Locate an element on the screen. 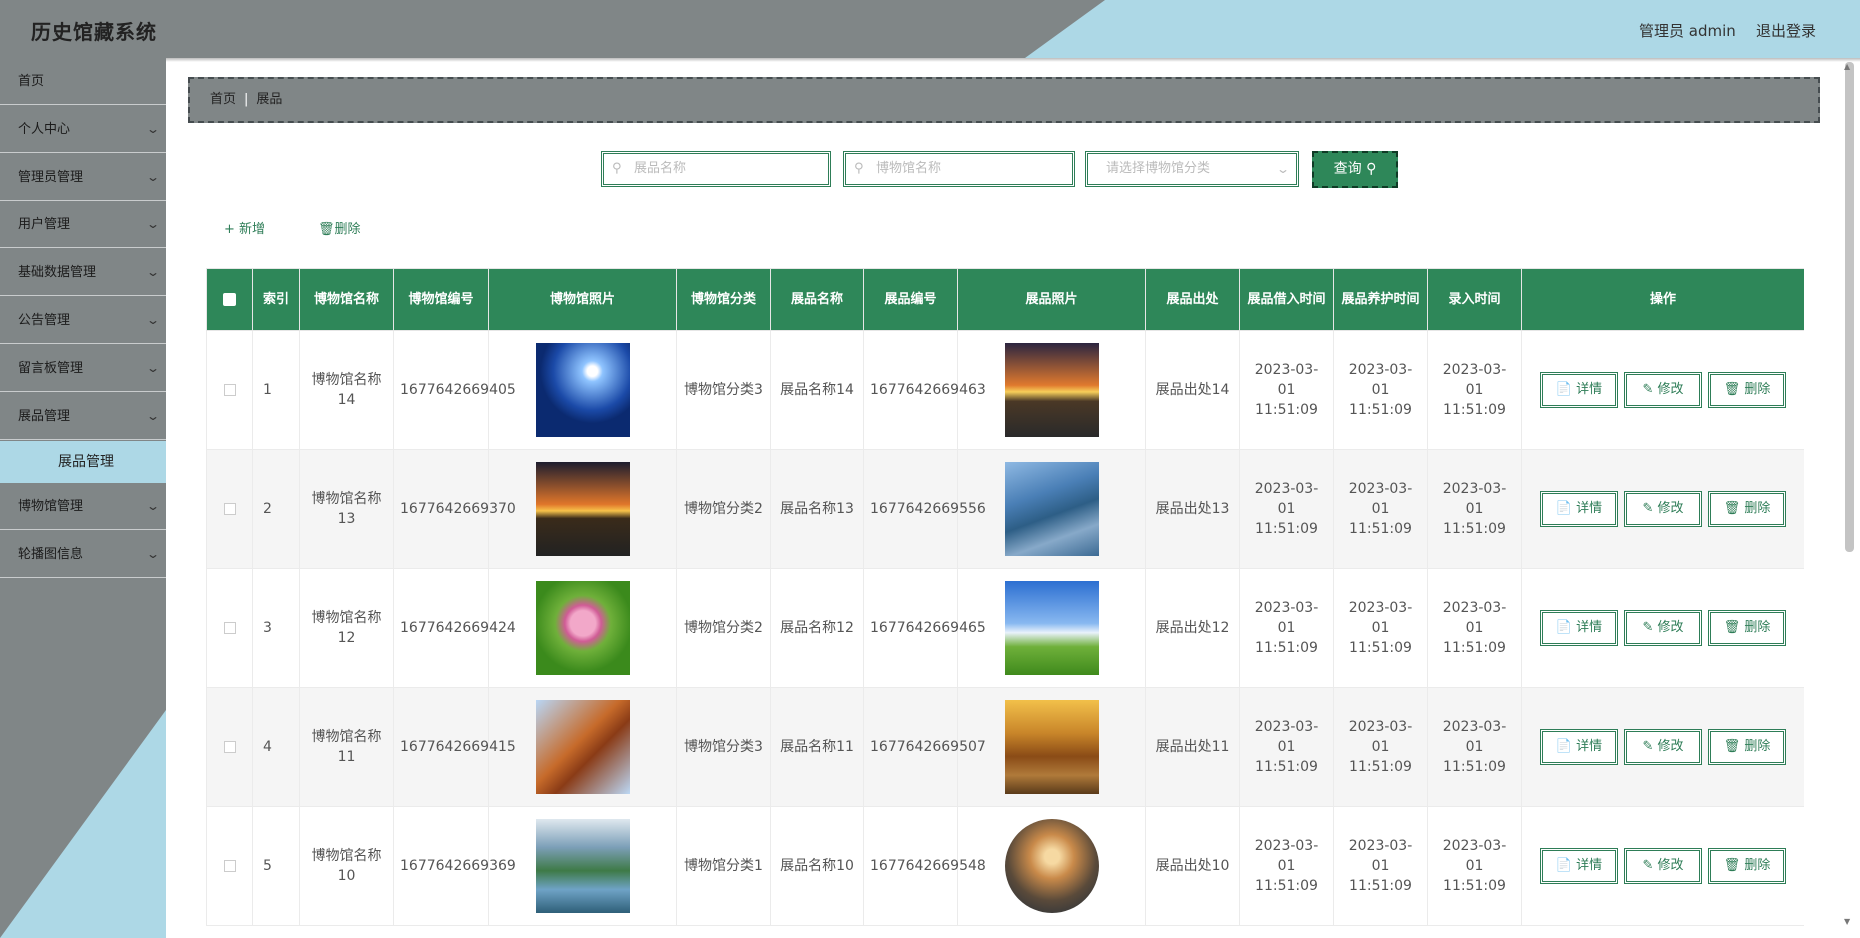 Image resolution: width=1860 pixels, height=938 pixels. select-all-checkbox is located at coordinates (229, 299).